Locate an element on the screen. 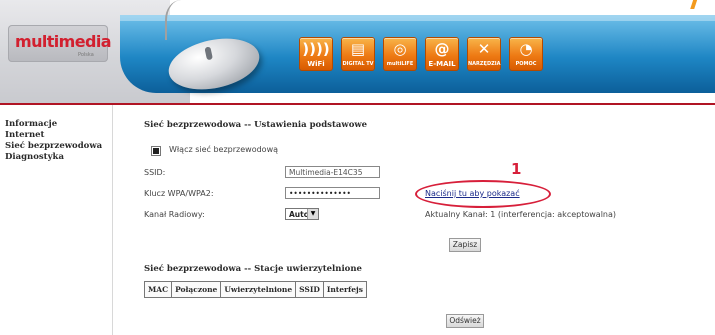  logo-subtext: Polska is located at coordinates (86, 55).